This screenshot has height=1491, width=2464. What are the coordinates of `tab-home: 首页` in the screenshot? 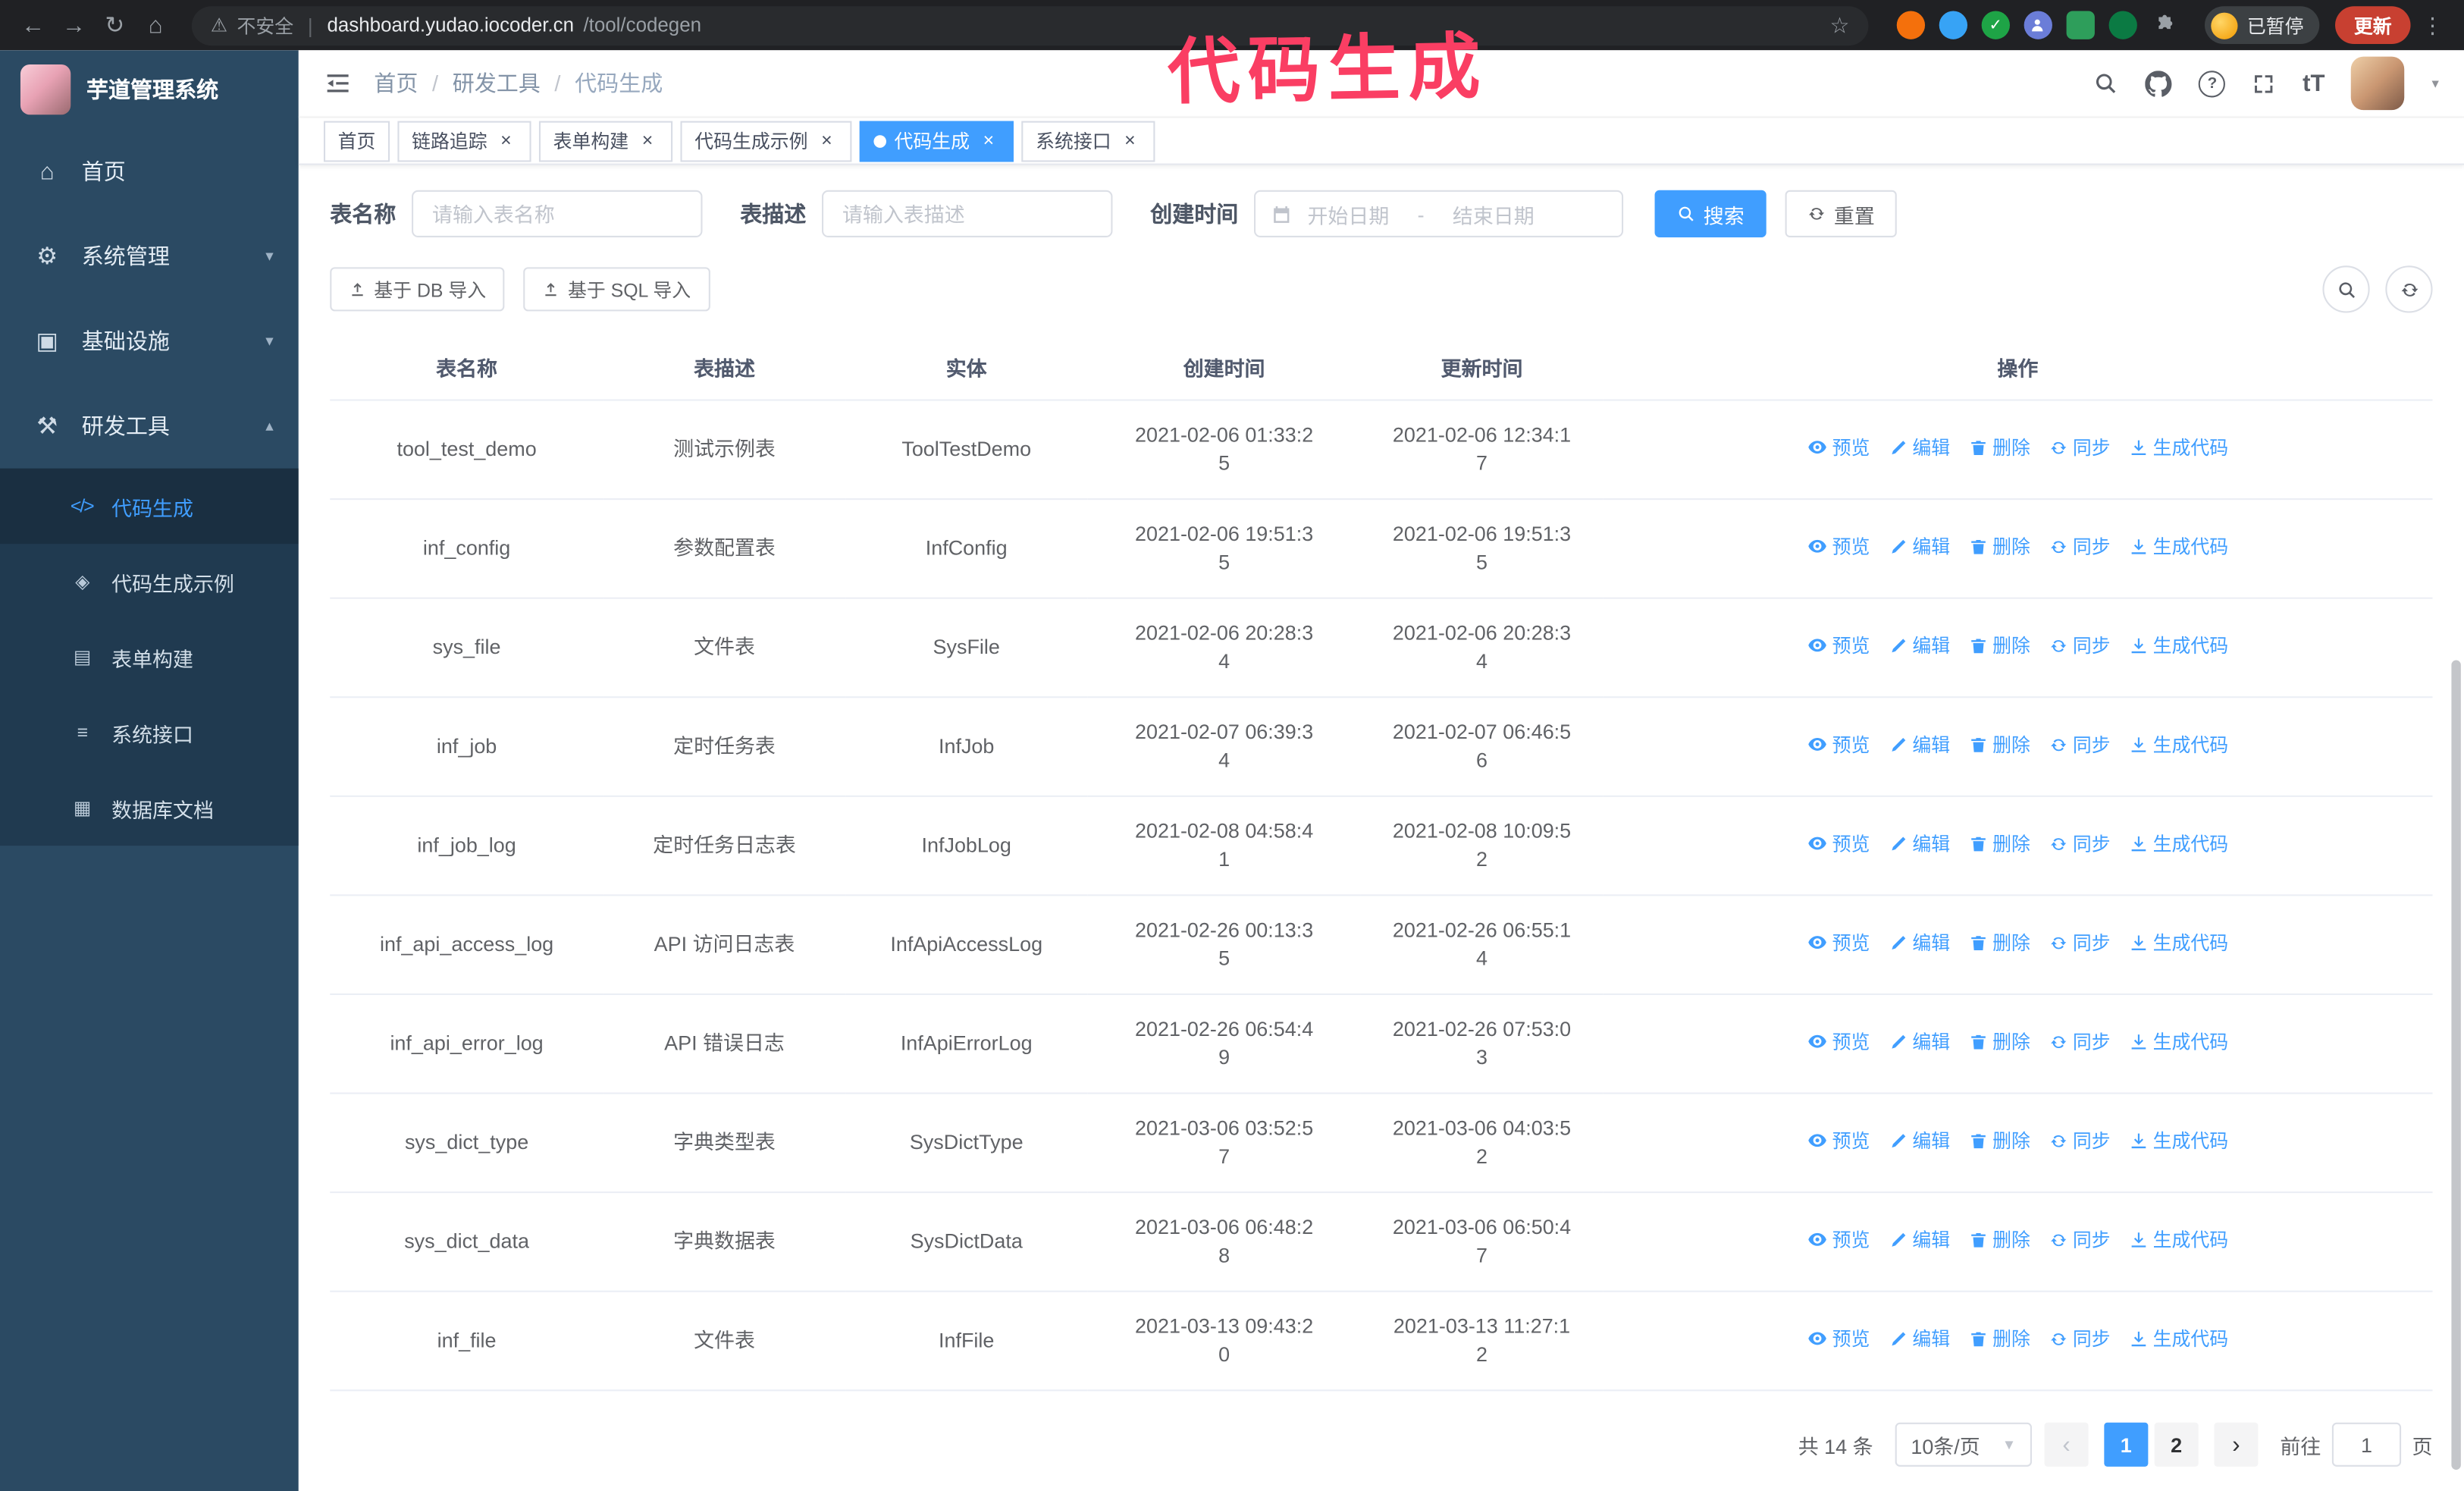 It's located at (356, 141).